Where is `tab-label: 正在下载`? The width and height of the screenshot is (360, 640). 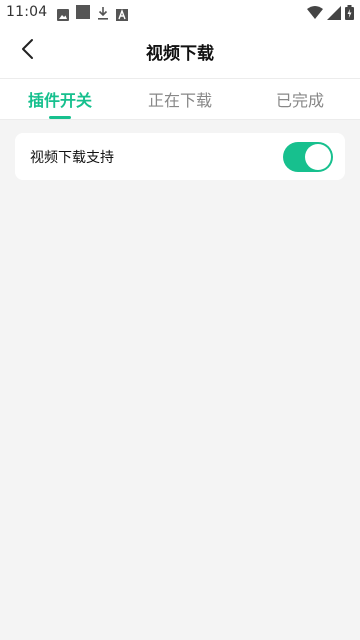 tab-label: 正在下载 is located at coordinates (179, 100).